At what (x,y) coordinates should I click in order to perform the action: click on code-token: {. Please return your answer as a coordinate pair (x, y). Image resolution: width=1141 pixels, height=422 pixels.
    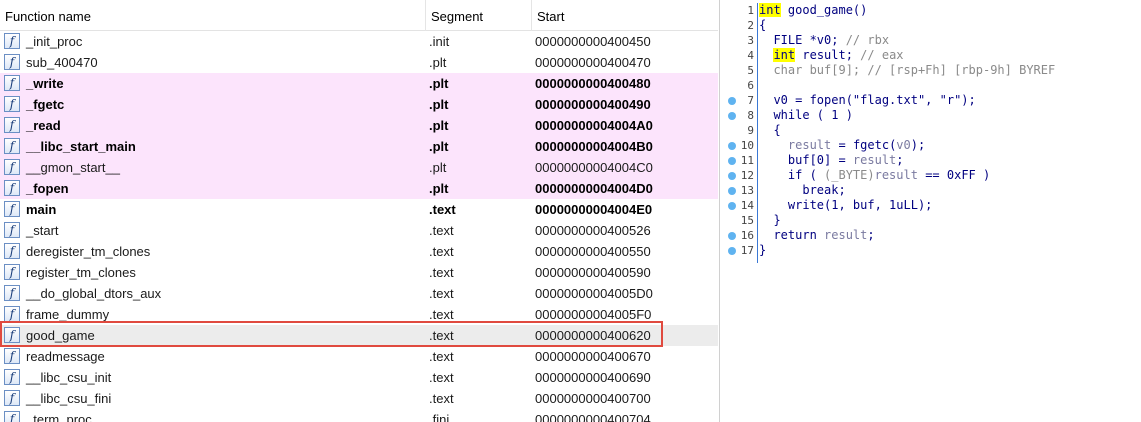
    Looking at the image, I should click on (763, 25).